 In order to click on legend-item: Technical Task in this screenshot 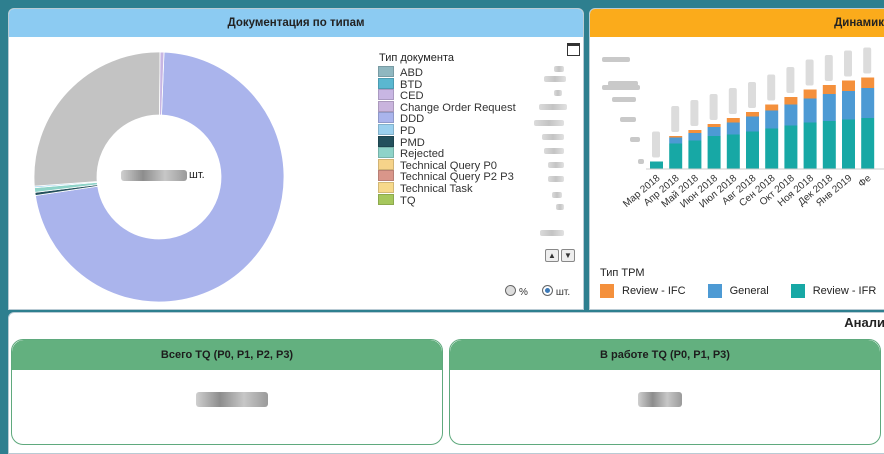, I will do `click(447, 188)`.